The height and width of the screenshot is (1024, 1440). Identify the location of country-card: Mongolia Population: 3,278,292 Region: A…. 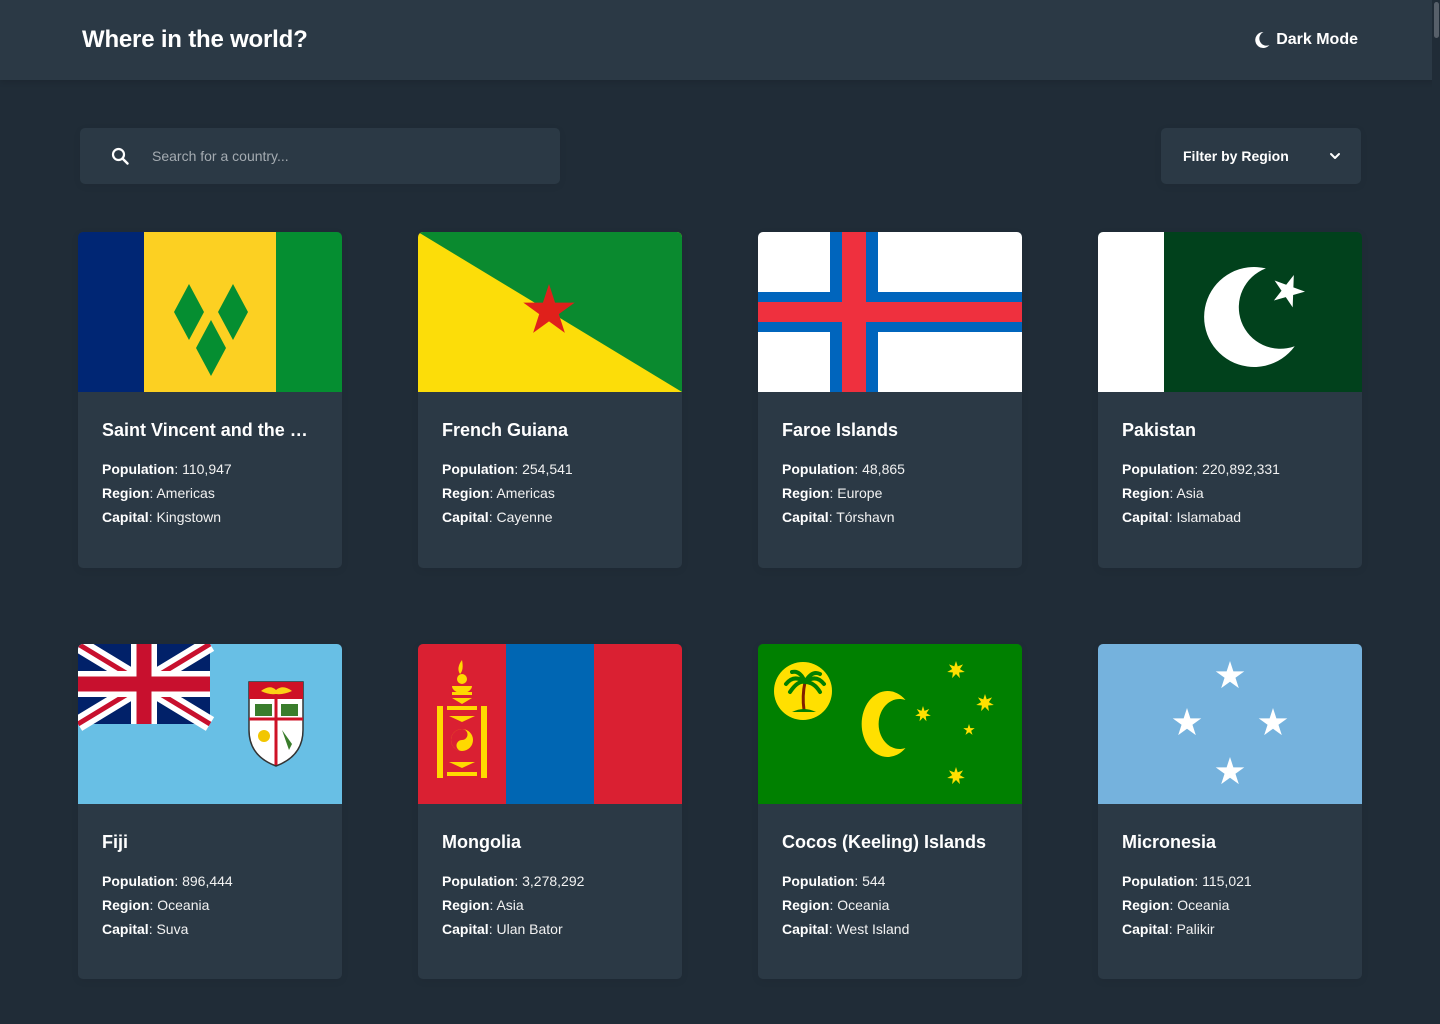
(550, 811).